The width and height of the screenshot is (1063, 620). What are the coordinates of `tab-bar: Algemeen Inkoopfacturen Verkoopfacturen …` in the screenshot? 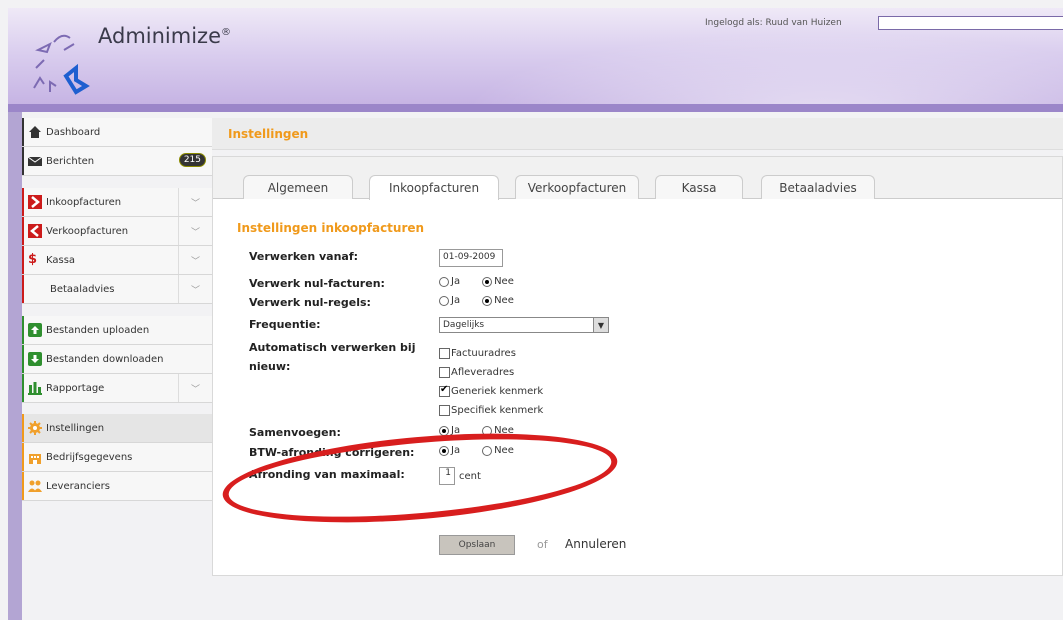 It's located at (637, 178).